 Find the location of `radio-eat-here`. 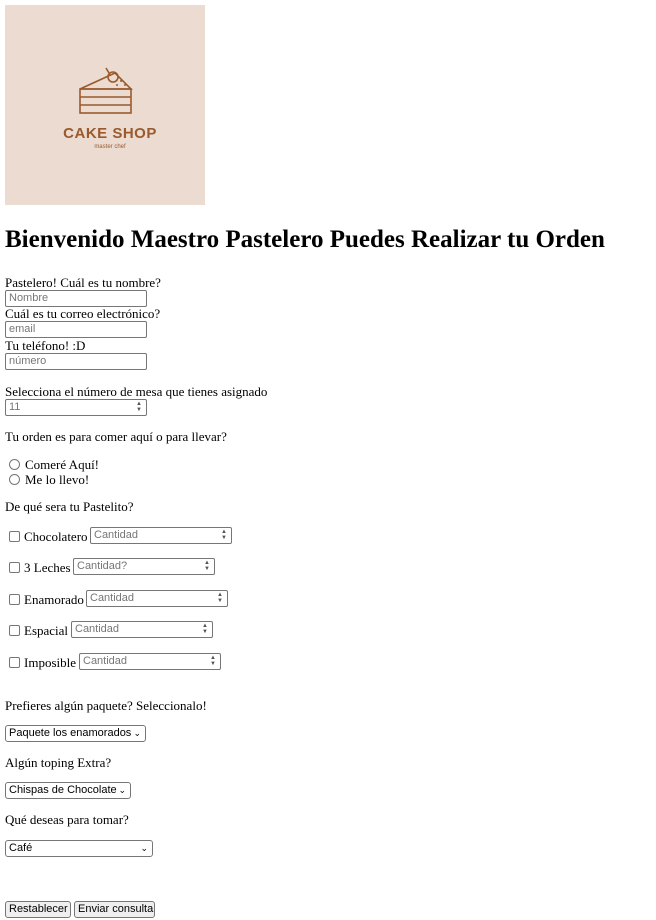

radio-eat-here is located at coordinates (14, 464).